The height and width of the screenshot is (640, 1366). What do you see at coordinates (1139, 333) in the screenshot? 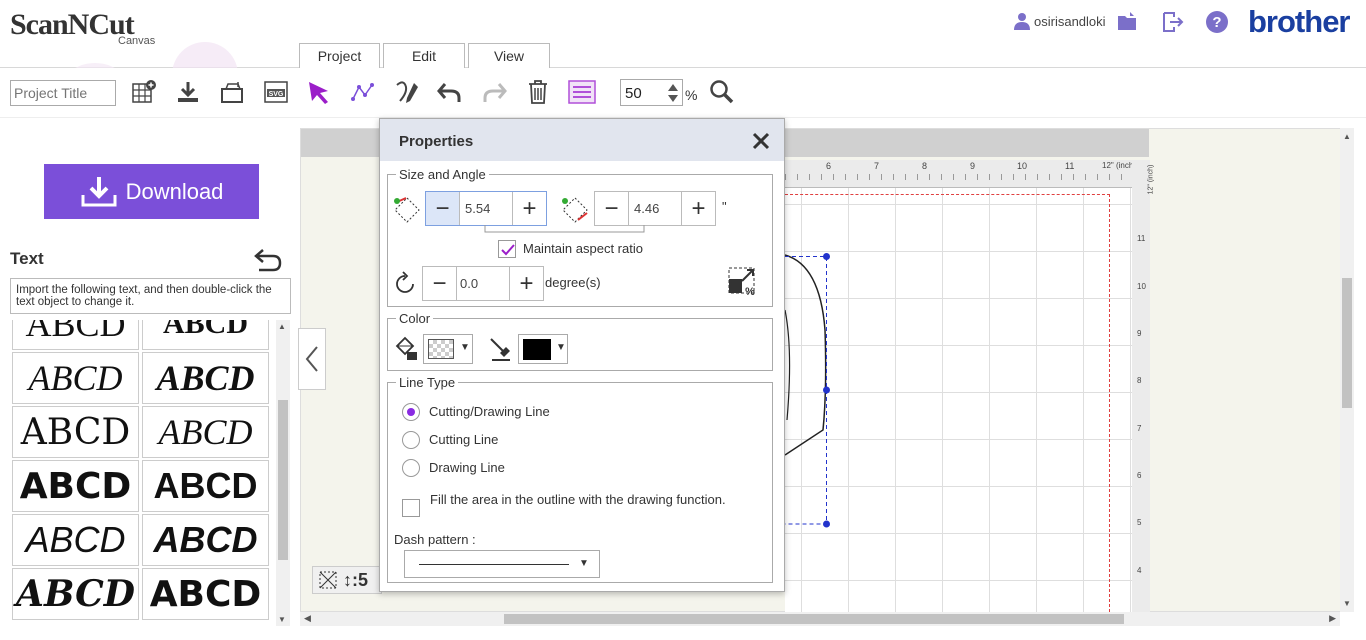
I see `ruler-tick-label: 9` at bounding box center [1139, 333].